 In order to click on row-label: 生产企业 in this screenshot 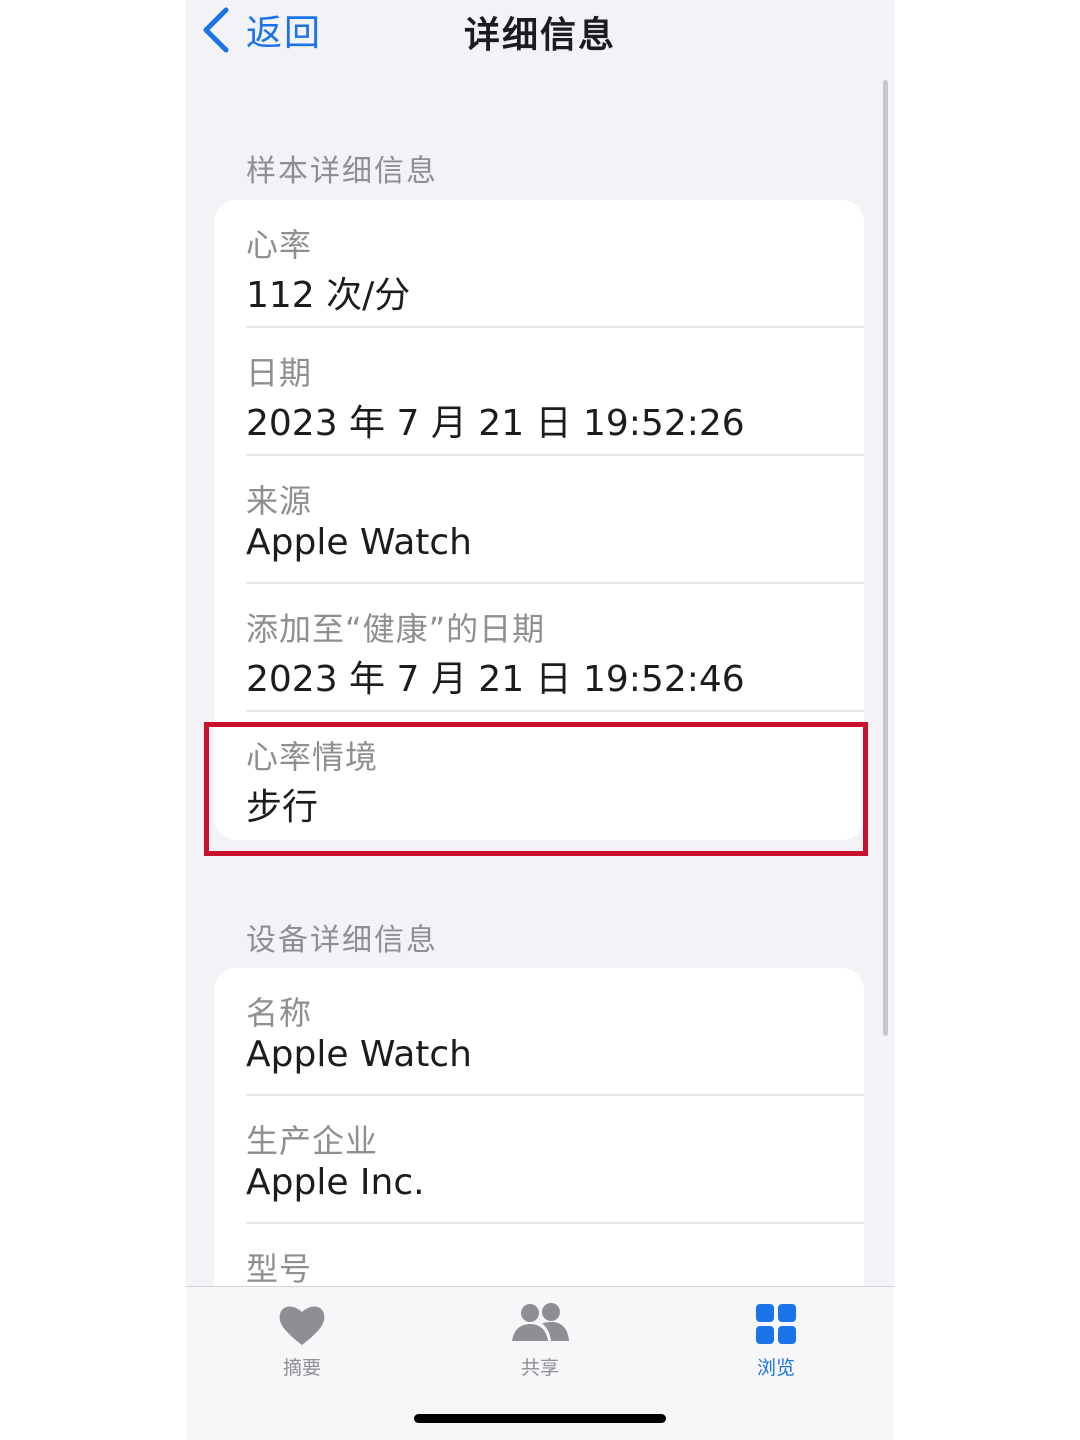, I will do `click(312, 1141)`.